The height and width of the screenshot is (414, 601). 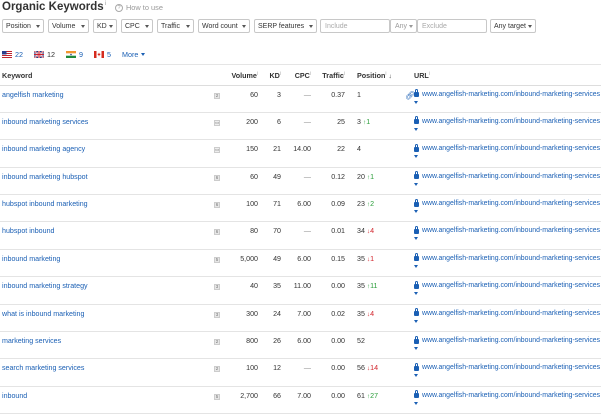 What do you see at coordinates (103, 76) in the screenshot?
I see `keyword-column-header: Keyword` at bounding box center [103, 76].